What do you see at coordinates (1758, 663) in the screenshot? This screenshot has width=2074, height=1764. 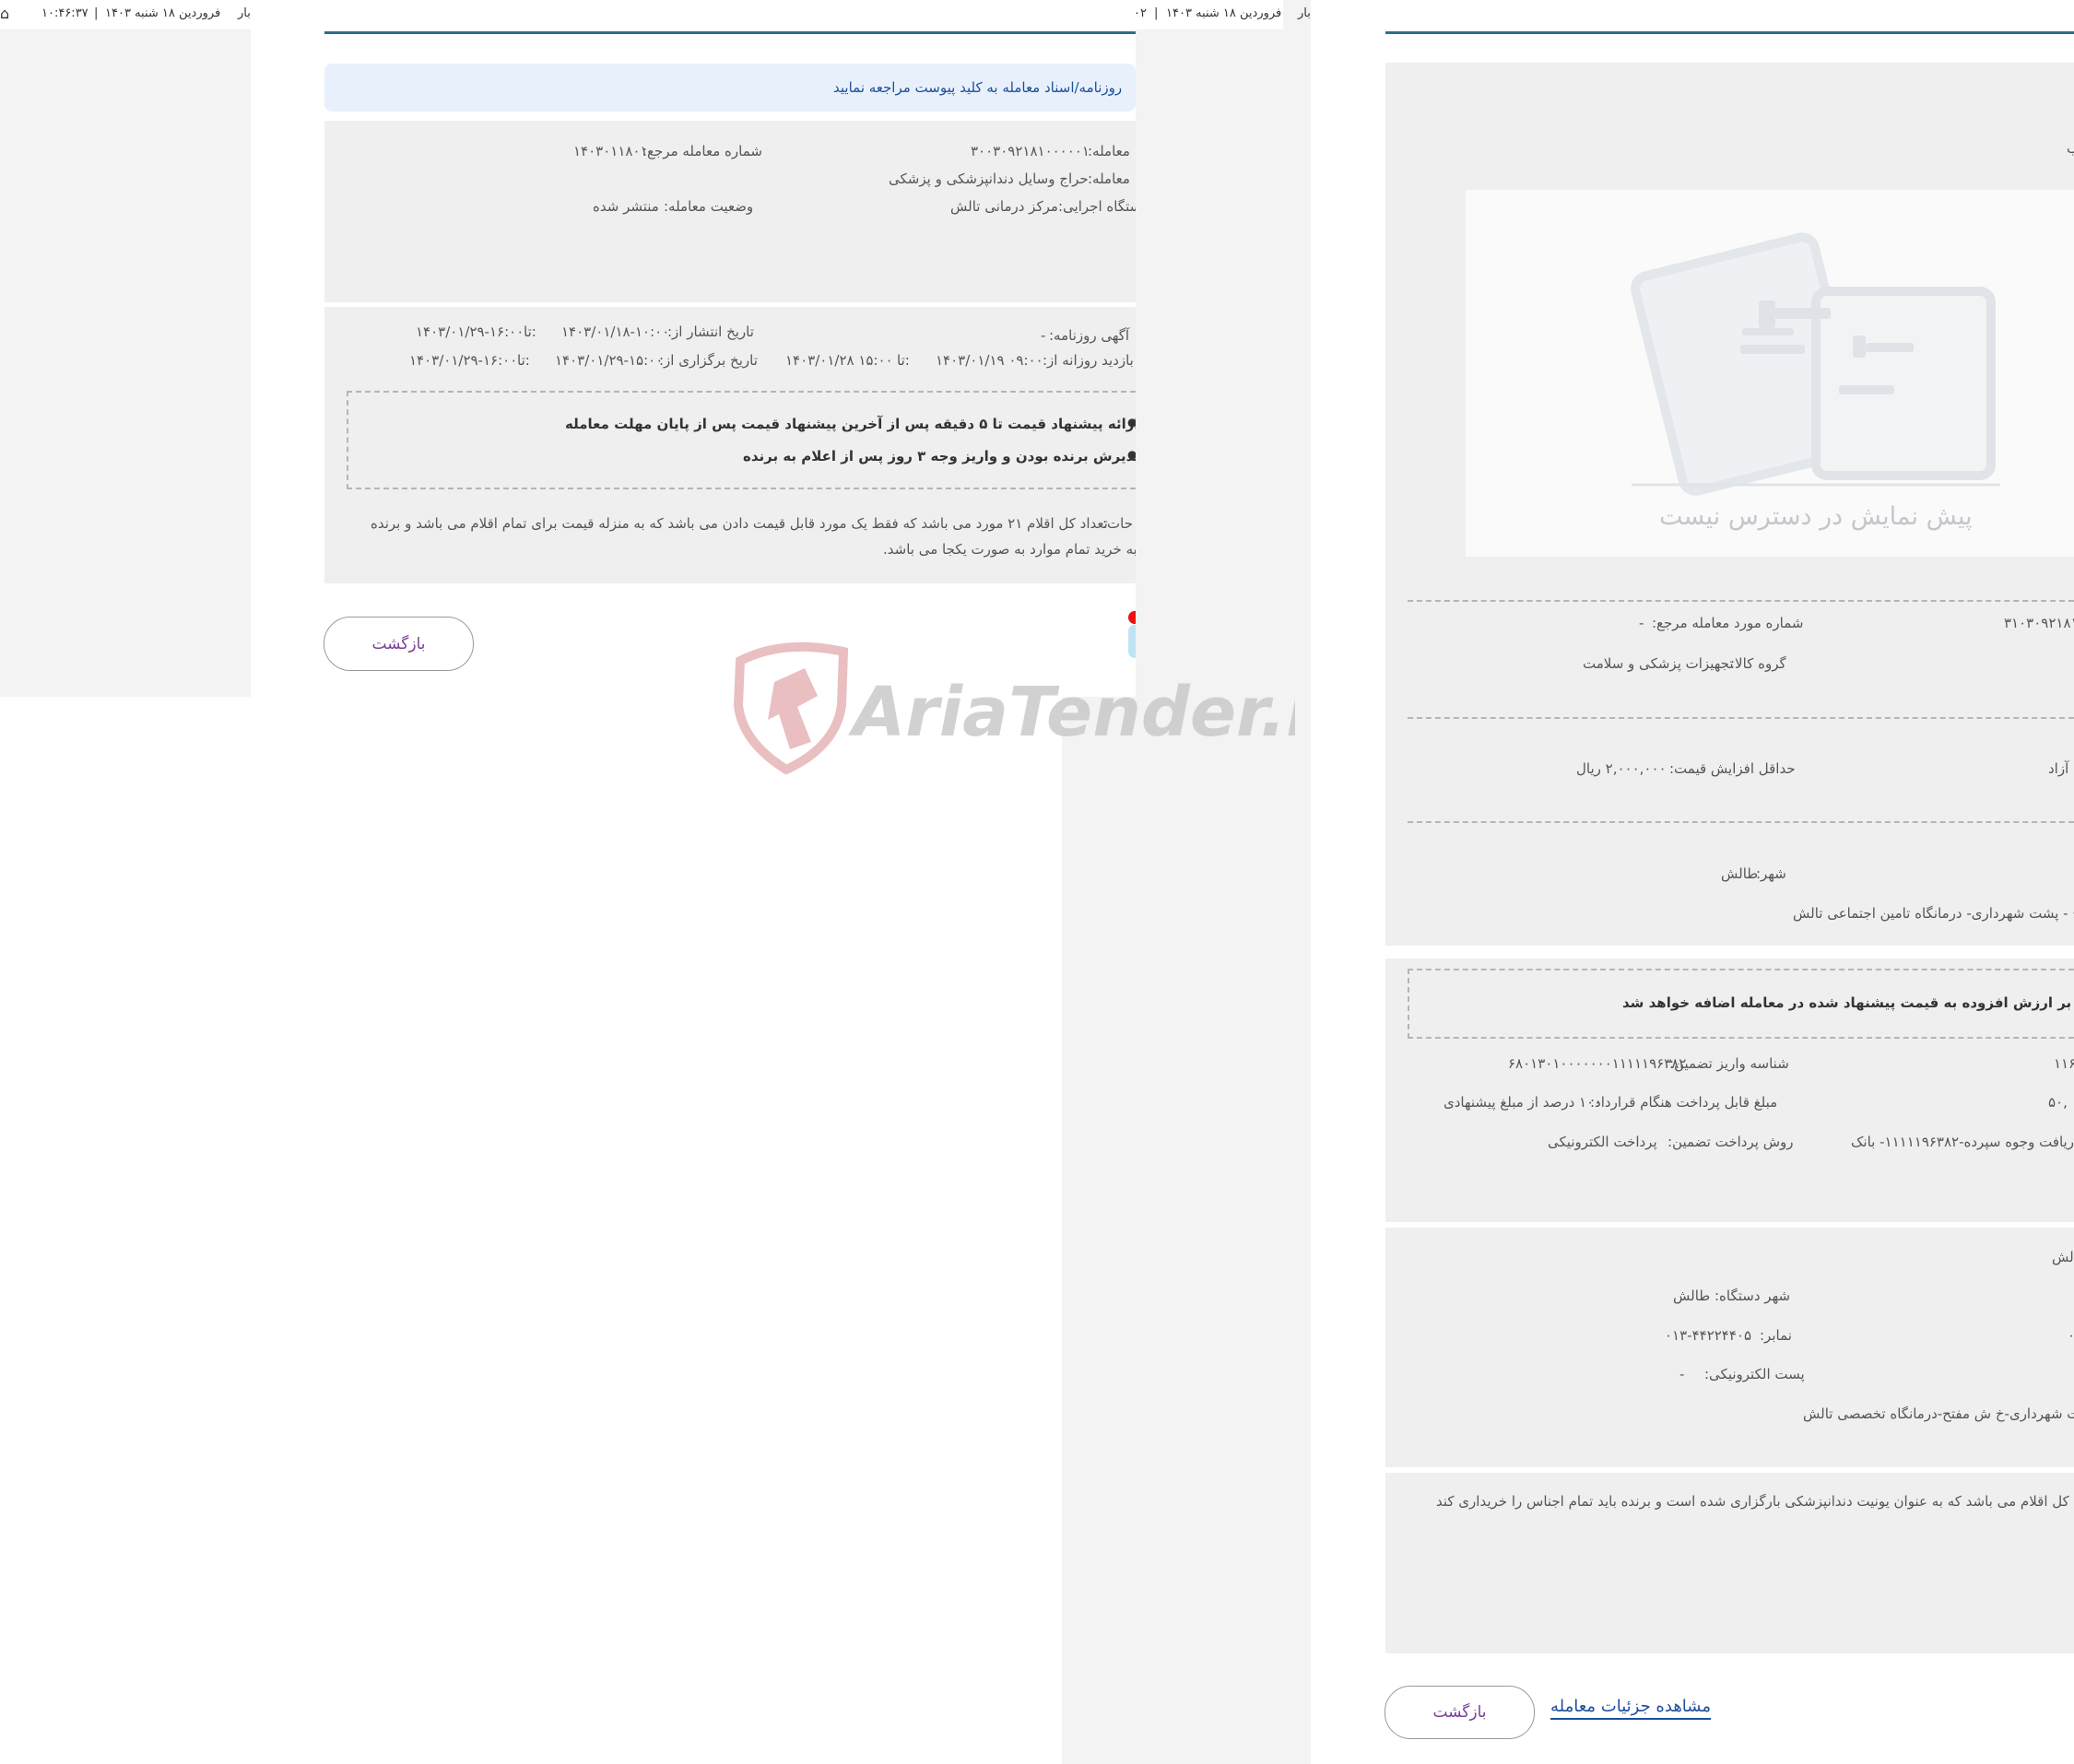 I see `goods-group-label: گروه کالا:` at bounding box center [1758, 663].